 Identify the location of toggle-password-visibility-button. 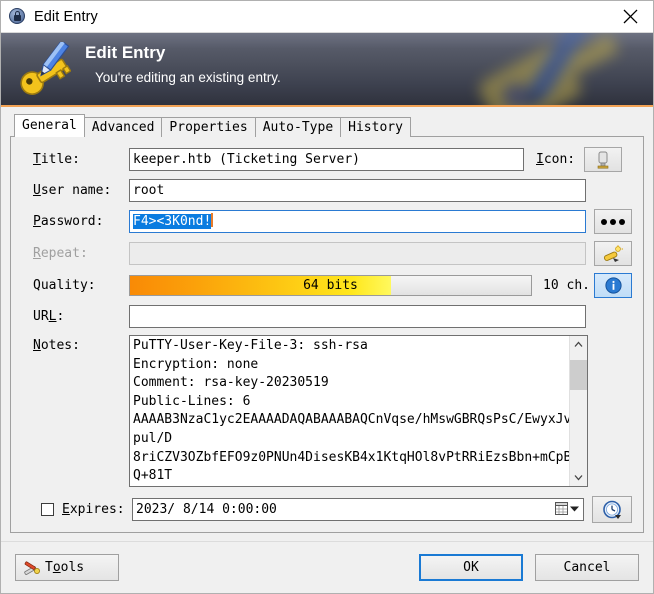
(613, 221).